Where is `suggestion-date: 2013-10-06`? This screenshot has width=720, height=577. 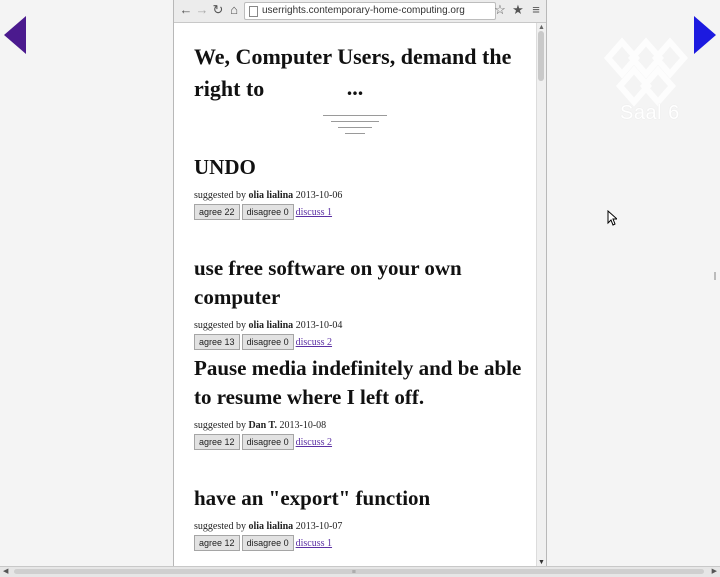
suggestion-date: 2013-10-06 is located at coordinates (319, 195).